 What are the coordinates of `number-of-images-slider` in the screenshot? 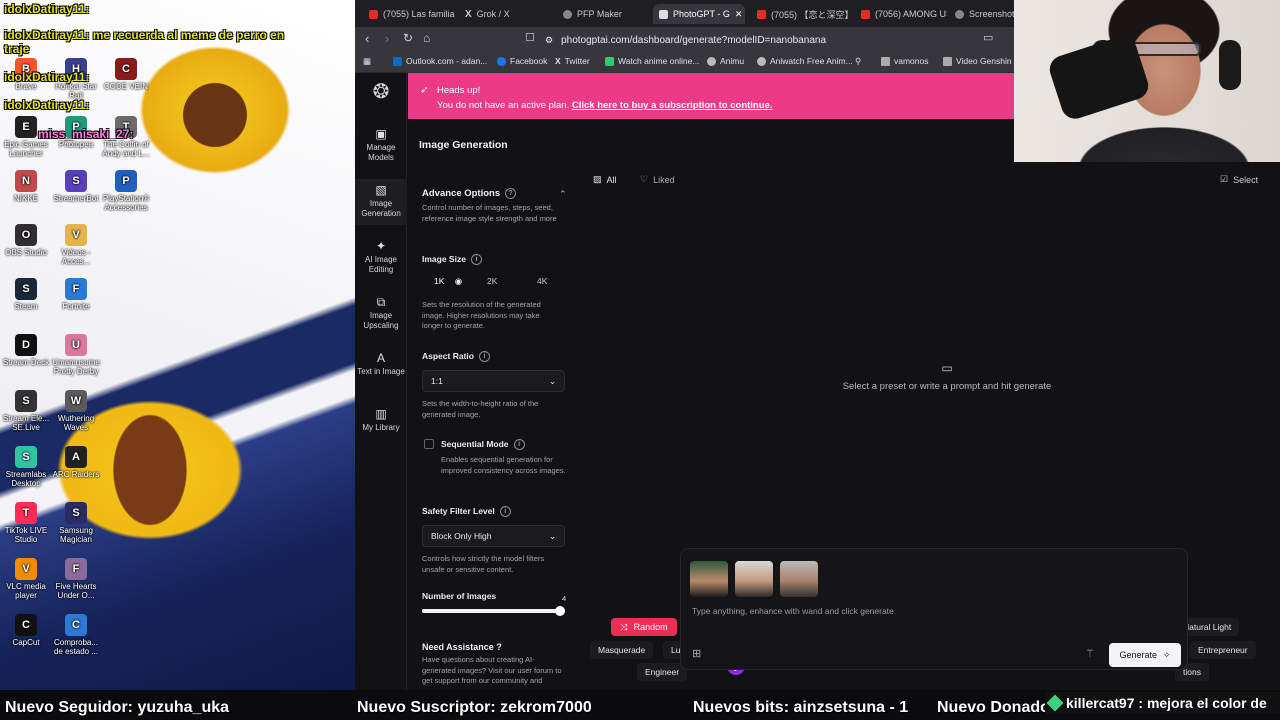 It's located at (493, 611).